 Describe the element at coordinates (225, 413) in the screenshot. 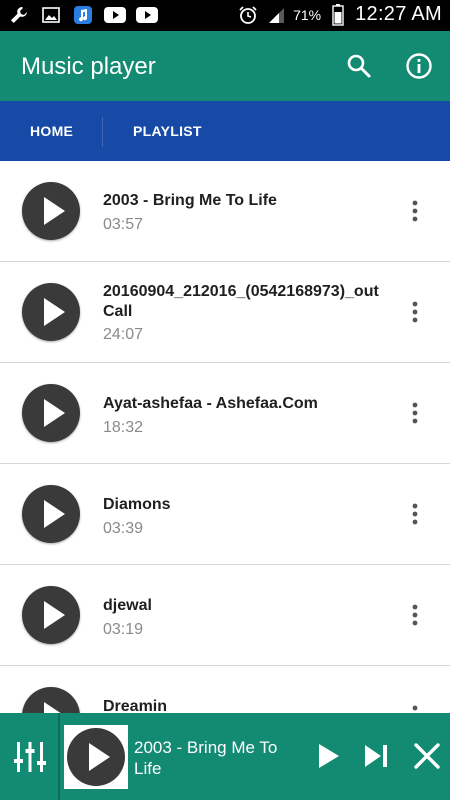

I see `song-row: Ayat-ashefaa - Ashefaa.Com 18:32` at that location.